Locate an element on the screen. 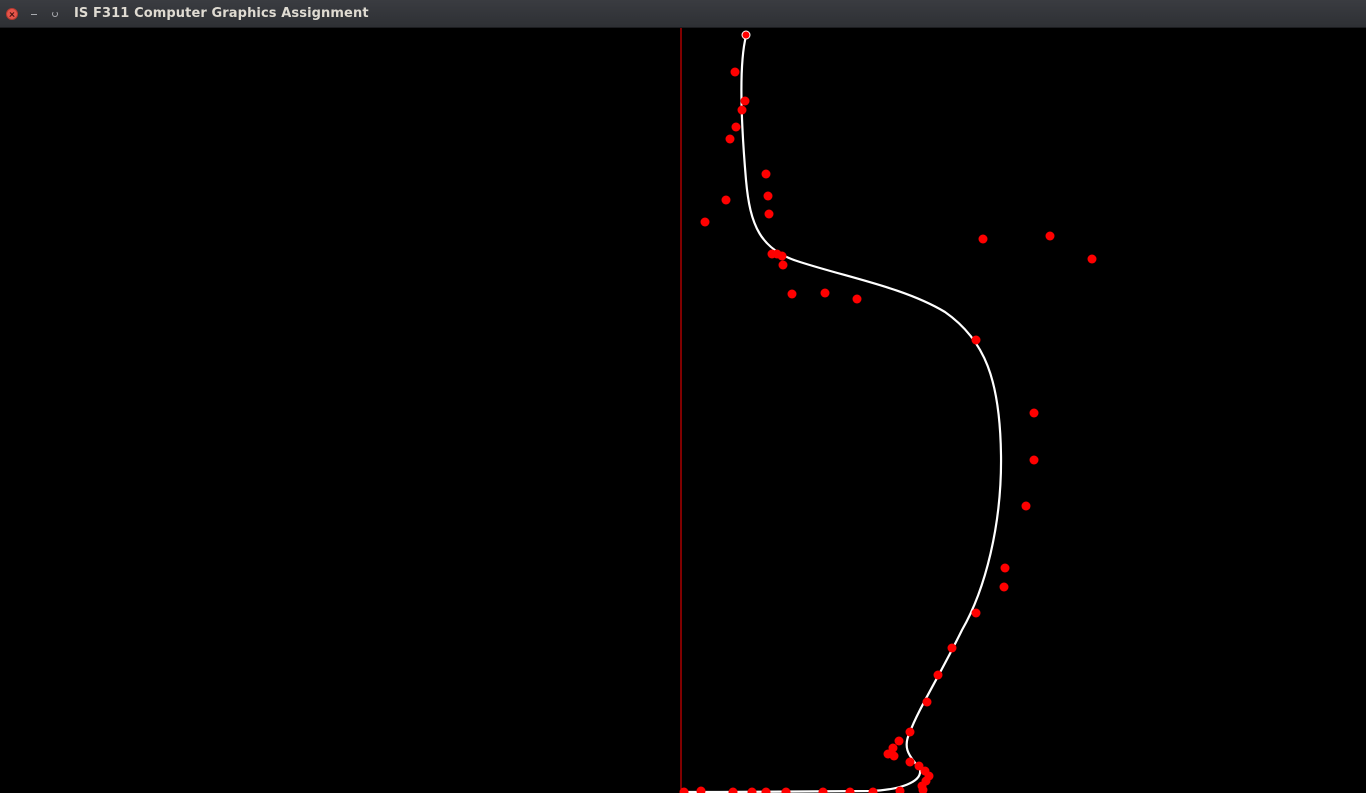  window-titlebar: IS F311 Computer Graphics Assignment is located at coordinates (683, 14).